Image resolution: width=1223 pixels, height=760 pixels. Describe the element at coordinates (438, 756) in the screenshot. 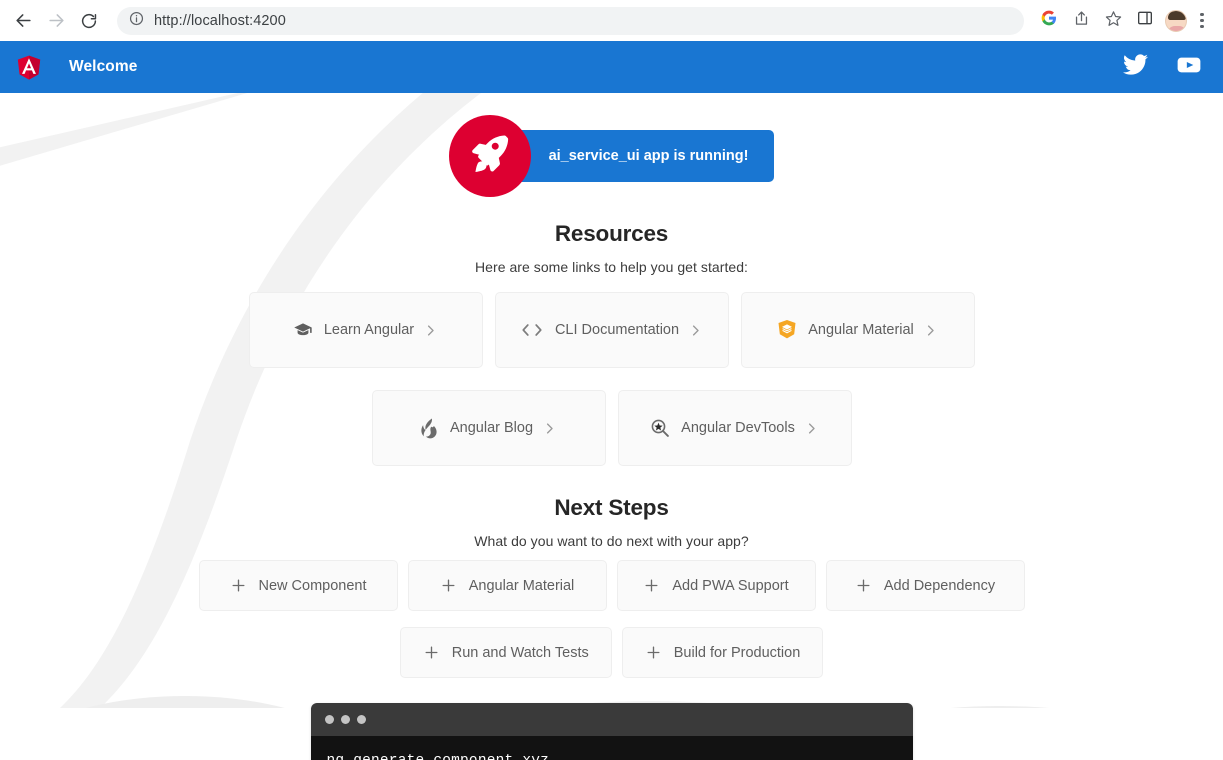

I see `terminal-command: ng generate component xyz` at that location.